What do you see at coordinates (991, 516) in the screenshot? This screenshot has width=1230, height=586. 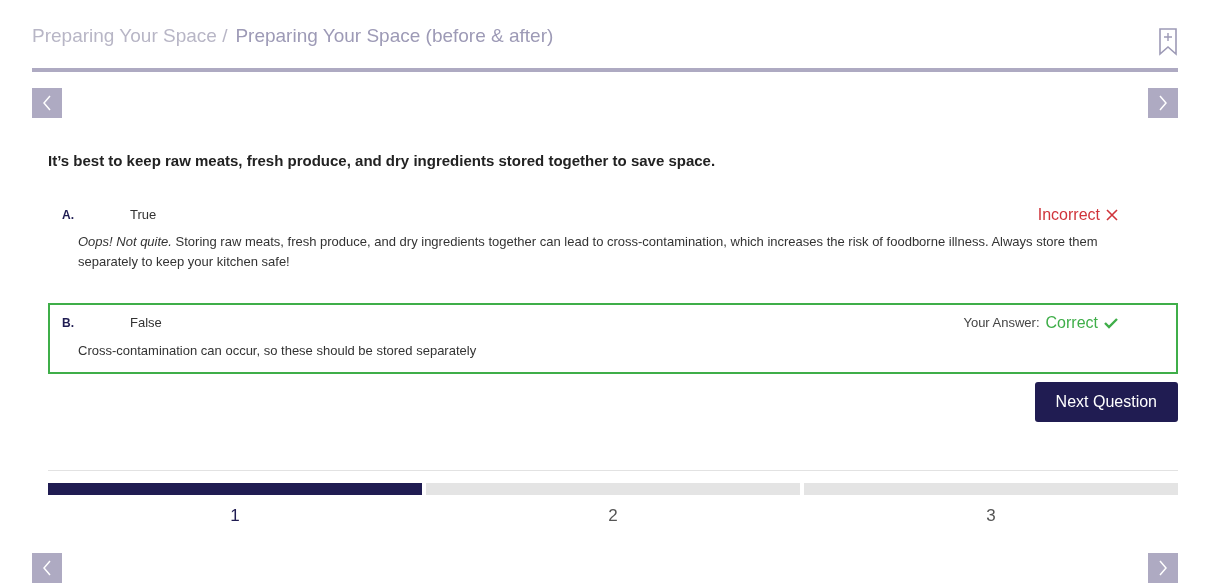 I see `step-number: 3` at bounding box center [991, 516].